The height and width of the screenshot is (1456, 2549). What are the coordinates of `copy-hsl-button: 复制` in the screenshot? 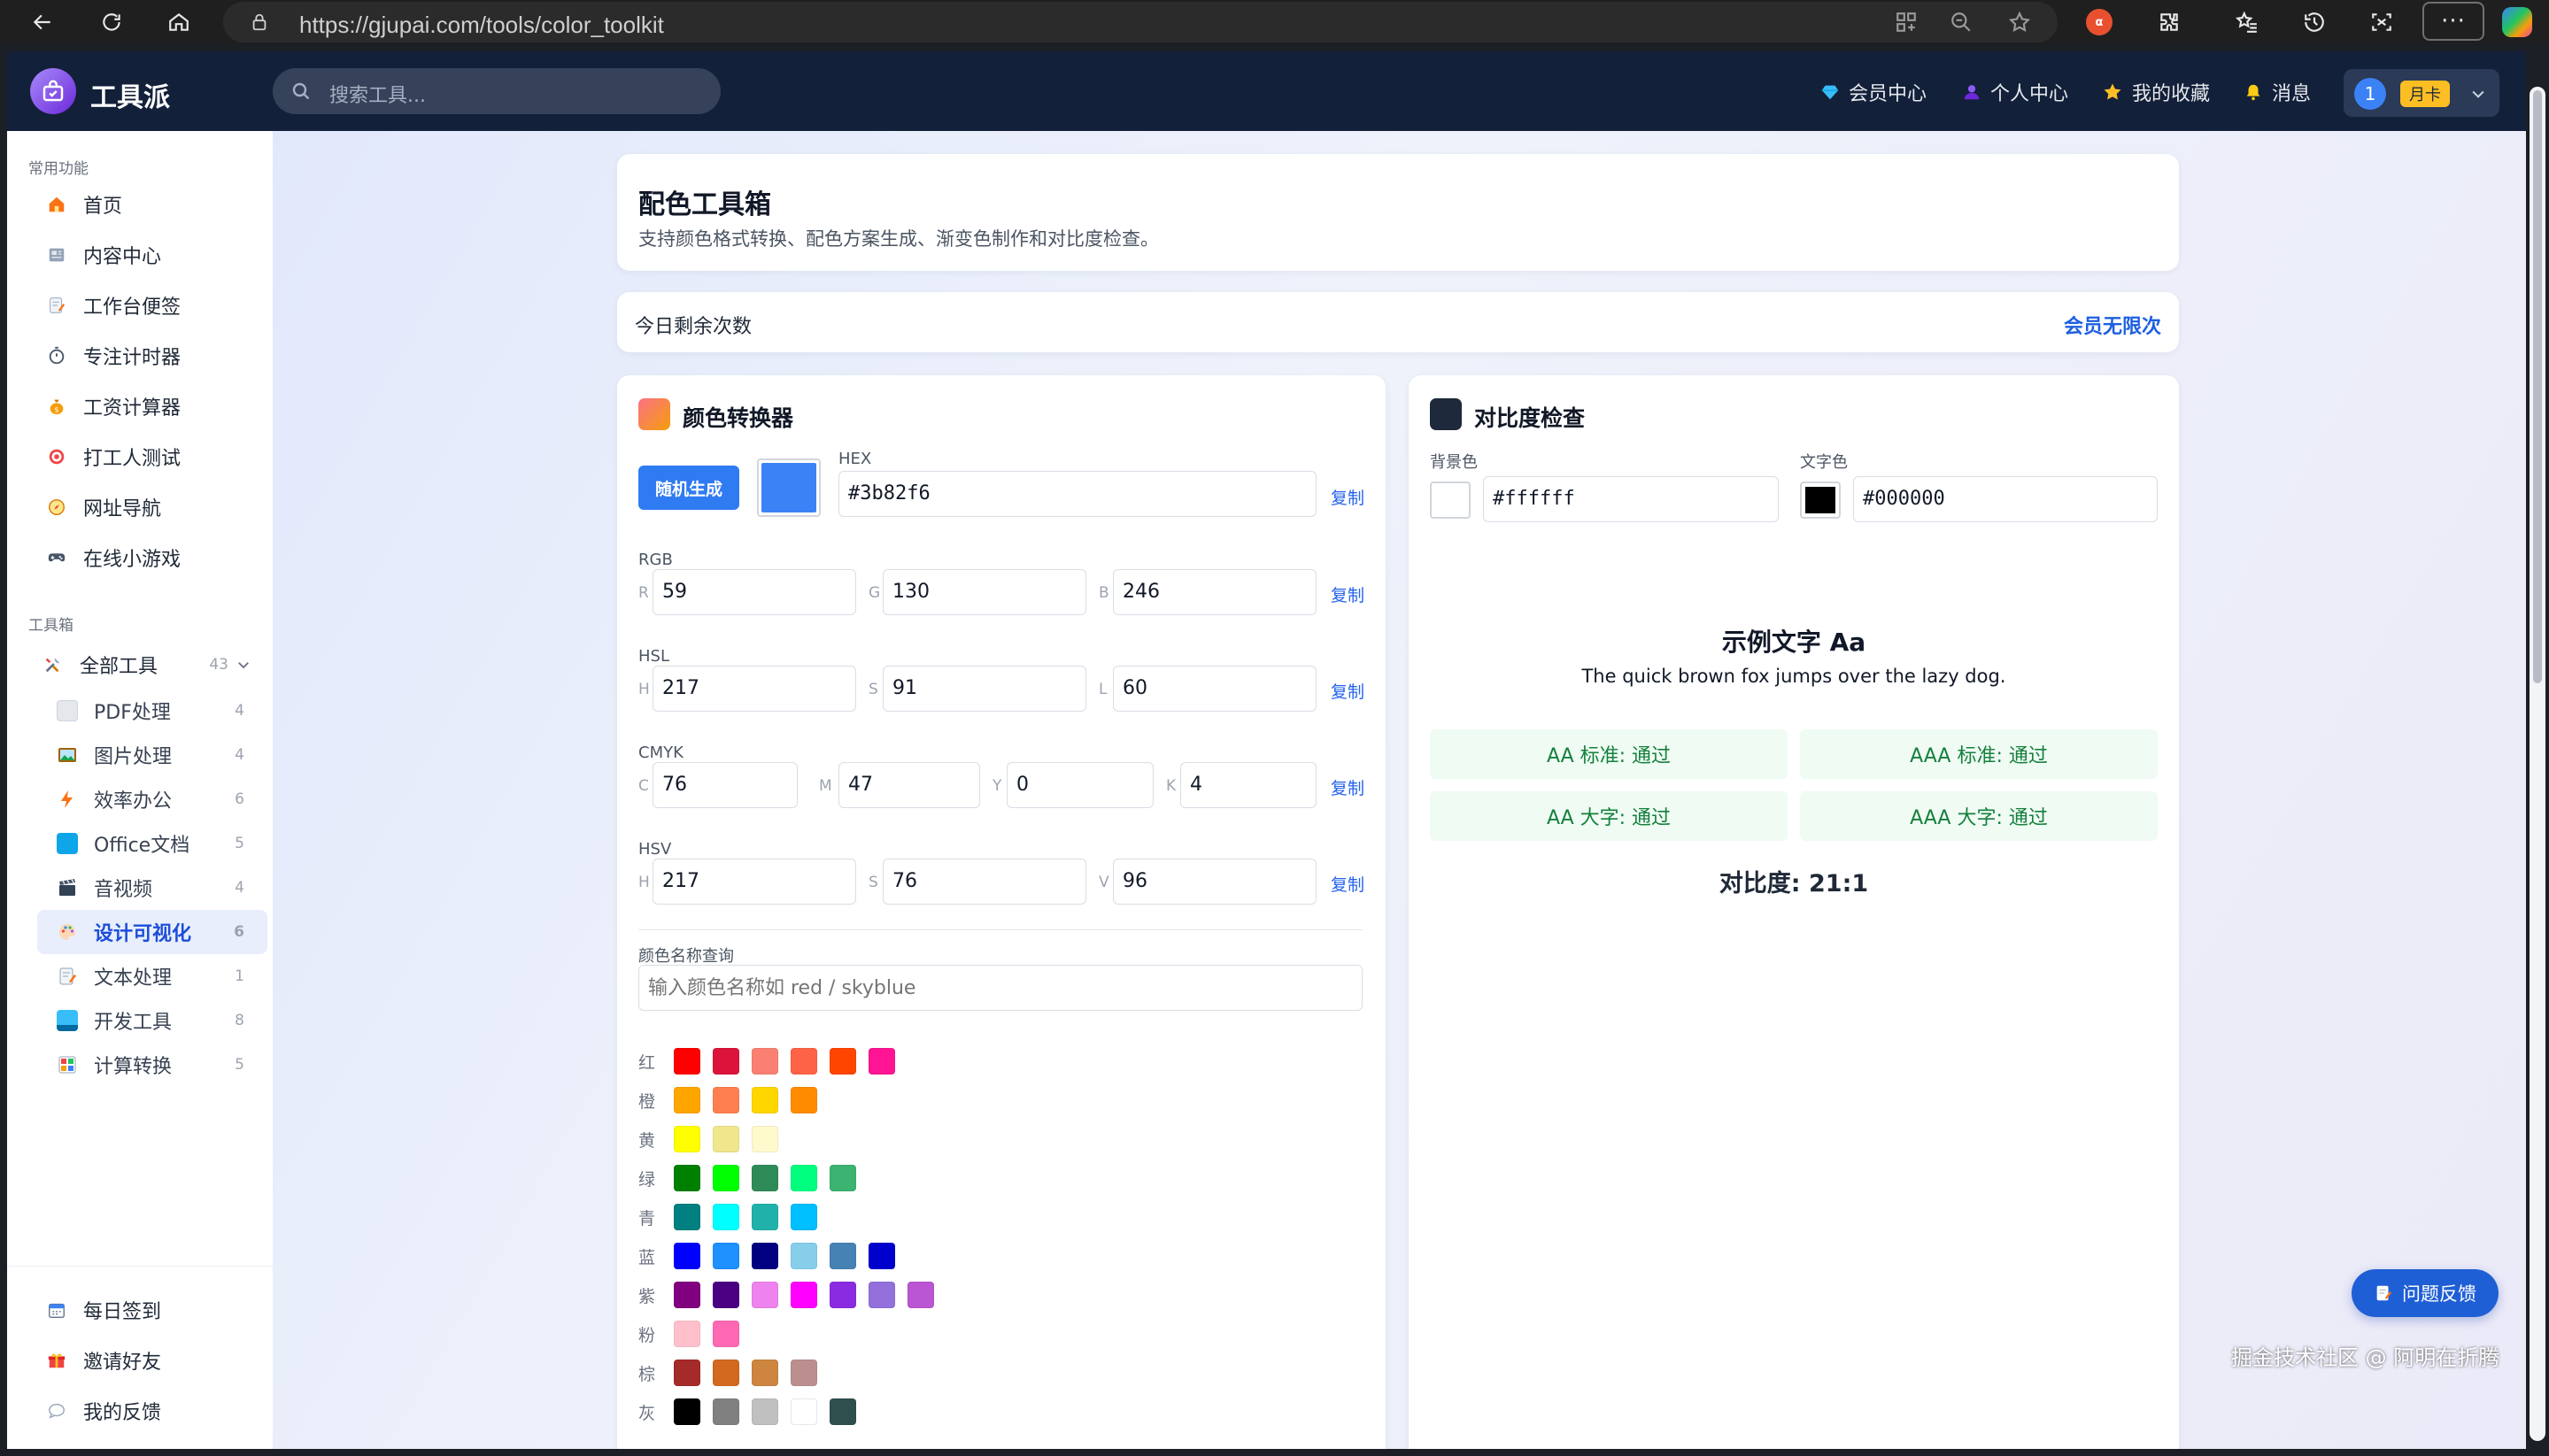 It's located at (1347, 691).